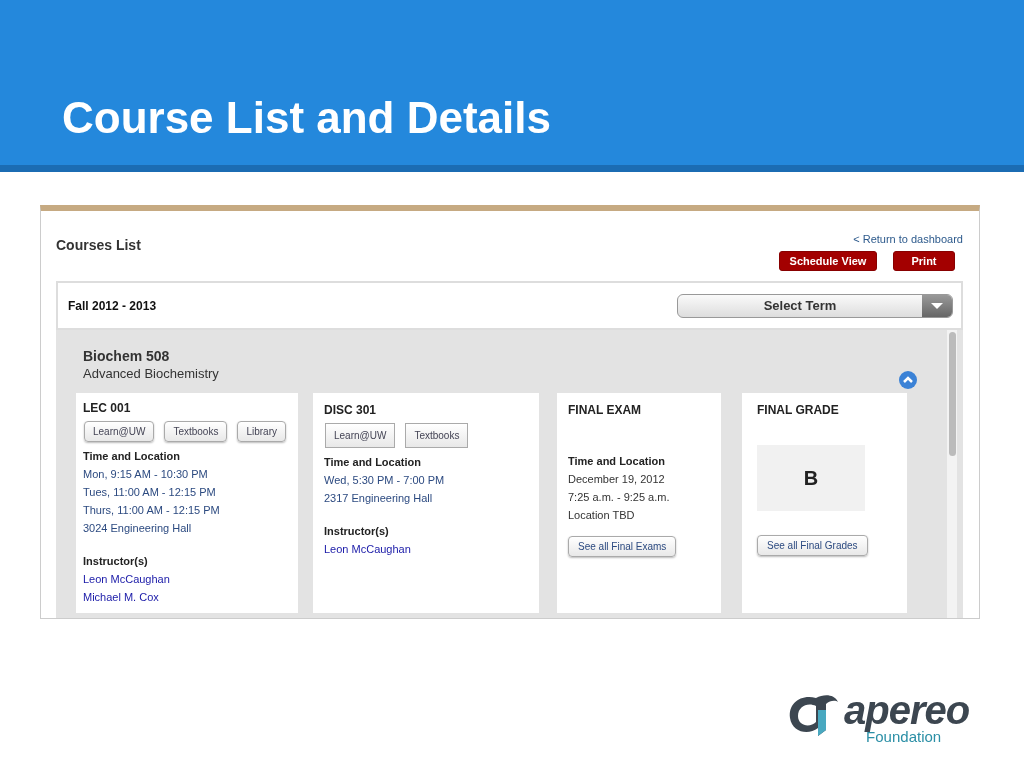  I want to click on caret-icon, so click(937, 305).